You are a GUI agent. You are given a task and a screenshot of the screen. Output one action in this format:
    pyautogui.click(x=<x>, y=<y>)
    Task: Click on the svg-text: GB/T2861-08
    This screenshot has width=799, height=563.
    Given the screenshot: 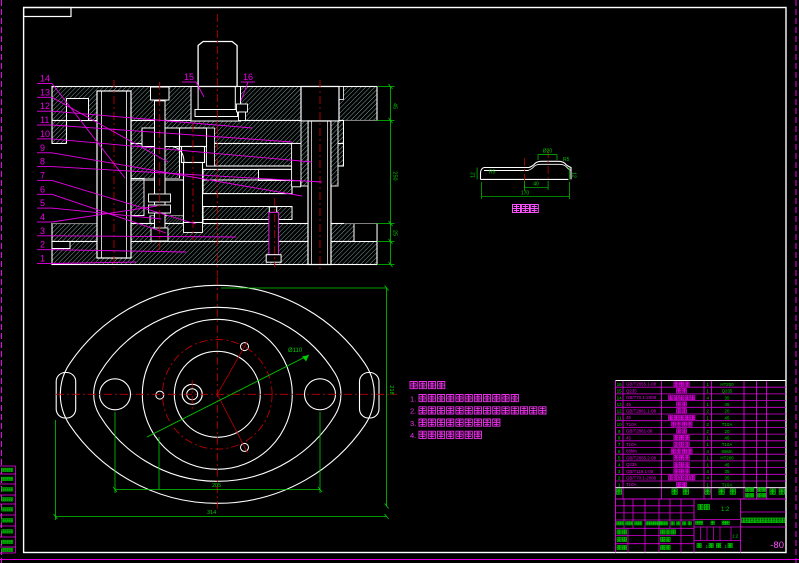 What is the action you would take?
    pyautogui.click(x=639, y=431)
    